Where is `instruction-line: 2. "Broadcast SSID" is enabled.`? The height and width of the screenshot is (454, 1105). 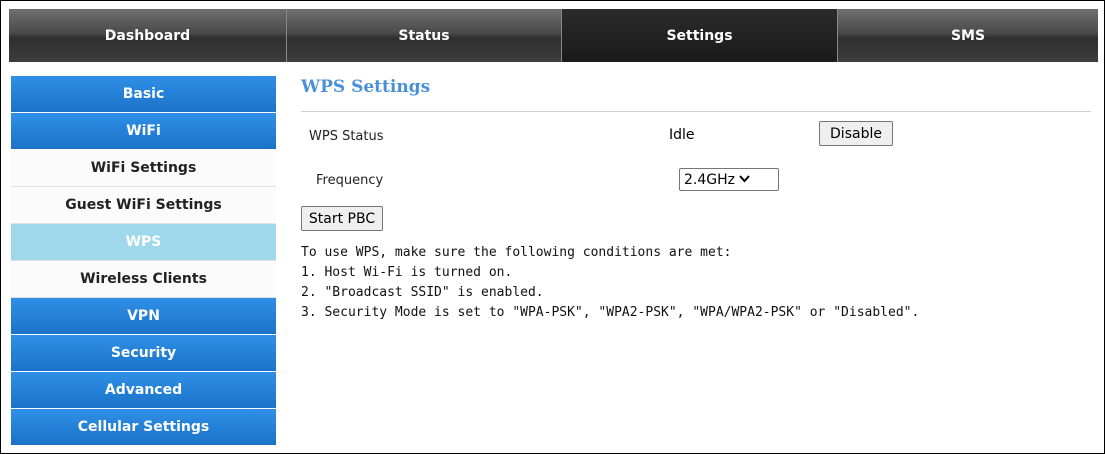 instruction-line: 2. "Broadcast SSID" is enabled. is located at coordinates (422, 292).